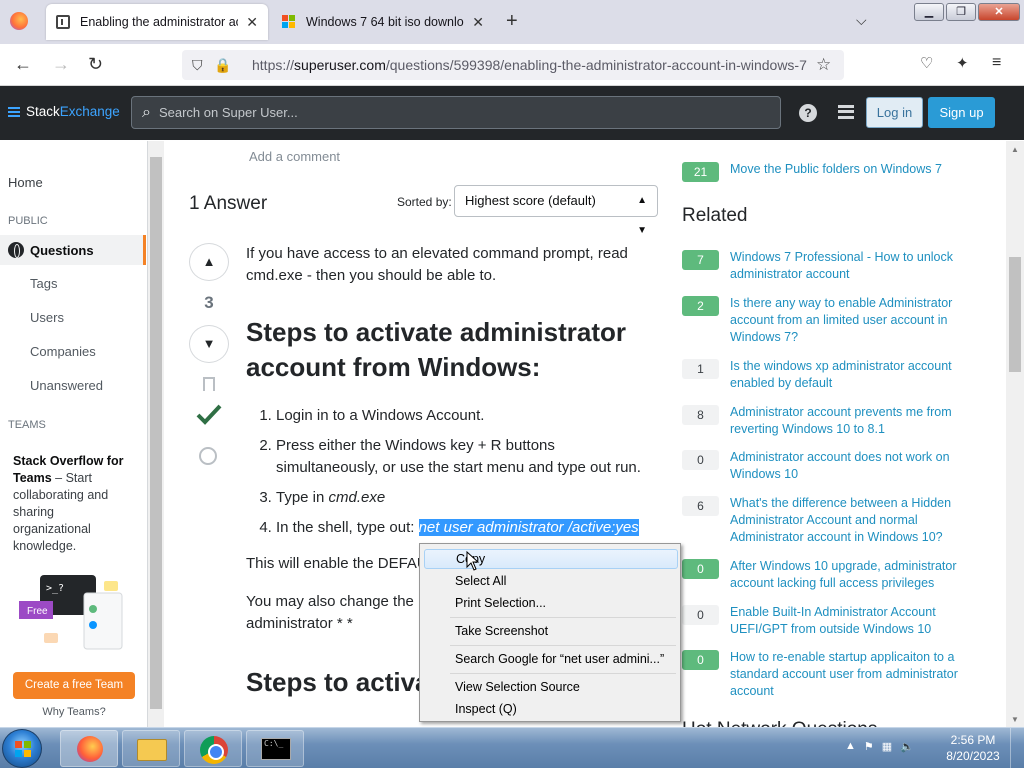  What do you see at coordinates (74, 685) in the screenshot?
I see `create-free-team-button: Create a free Team` at bounding box center [74, 685].